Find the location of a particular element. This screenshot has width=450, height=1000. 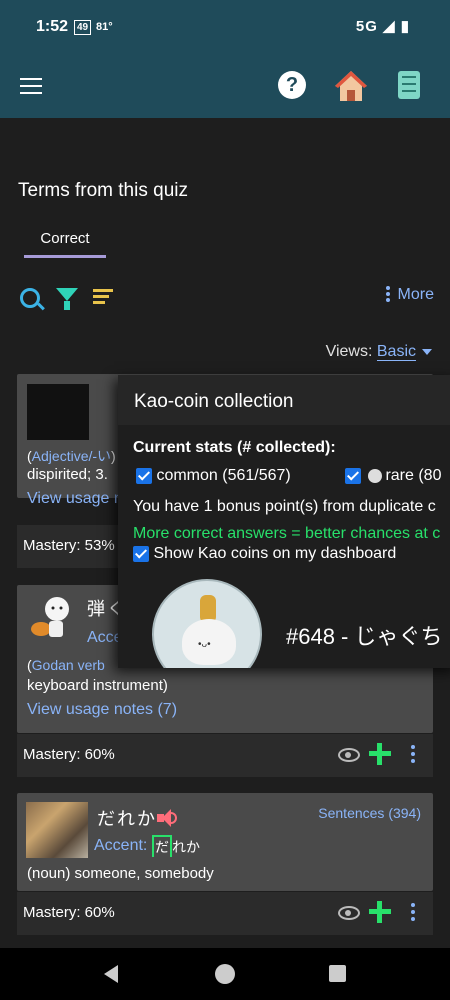

accent-pattern: だれか is located at coordinates (176, 846).